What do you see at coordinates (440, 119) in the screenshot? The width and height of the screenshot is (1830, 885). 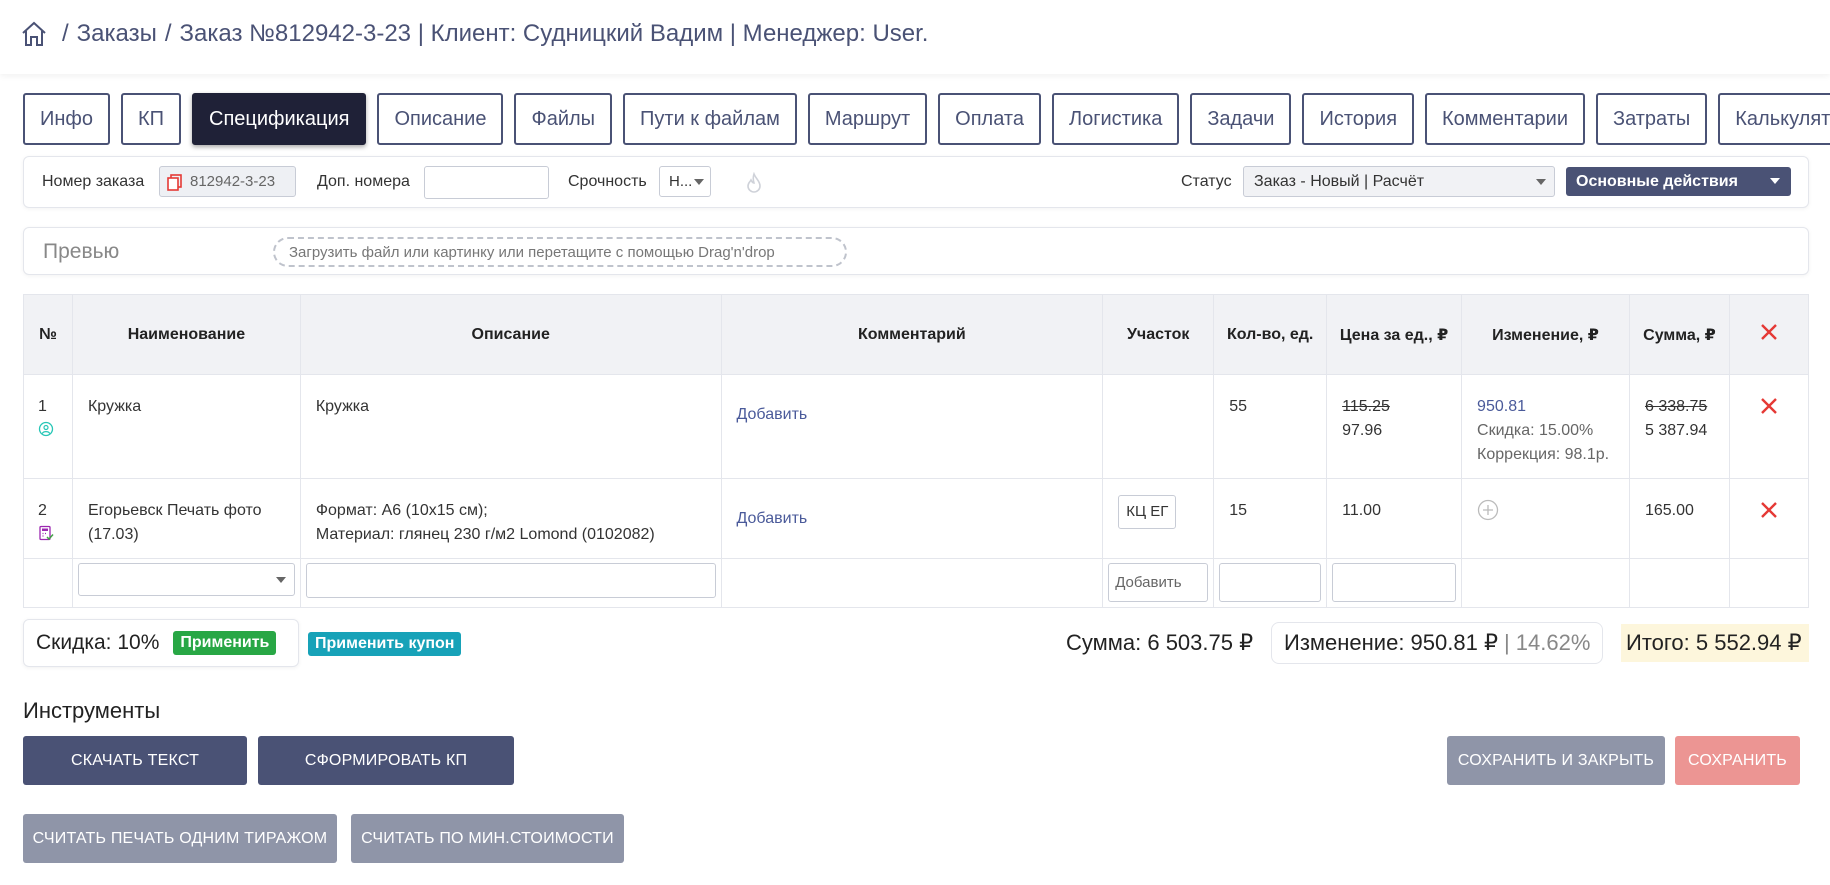 I see `tab-description: Описание` at bounding box center [440, 119].